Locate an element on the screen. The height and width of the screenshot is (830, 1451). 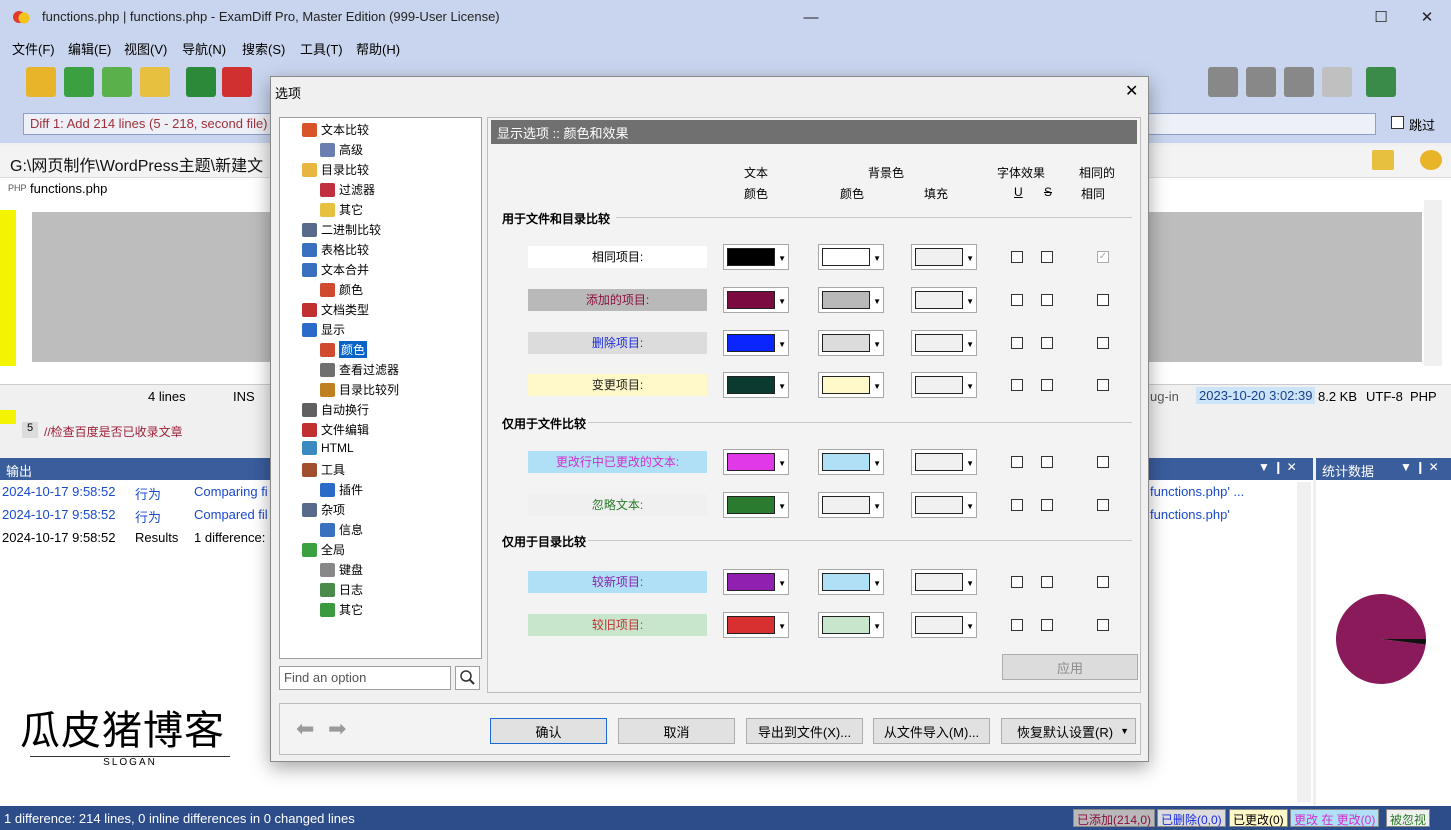
find-option-input: Find an option is located at coordinates (365, 678).